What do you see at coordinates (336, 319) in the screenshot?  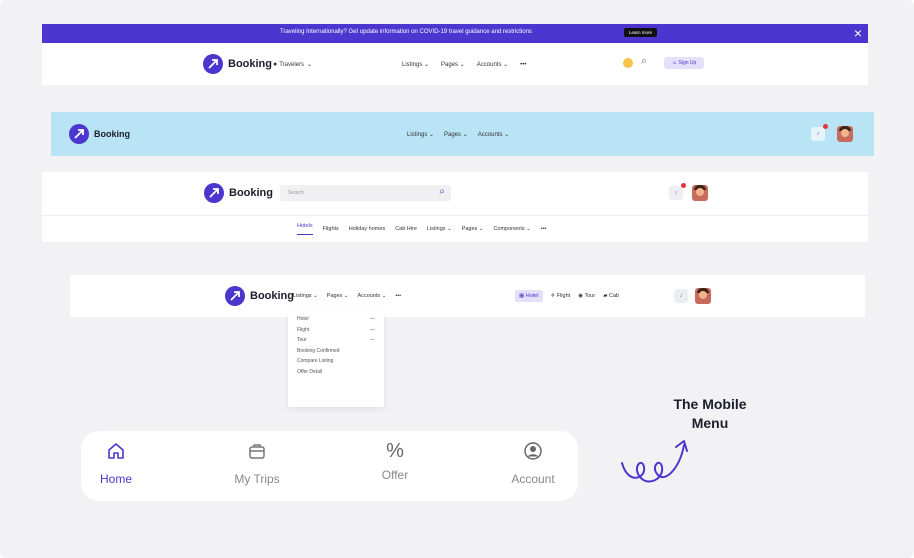 I see `dropdown-item-hotel: Hotel —` at bounding box center [336, 319].